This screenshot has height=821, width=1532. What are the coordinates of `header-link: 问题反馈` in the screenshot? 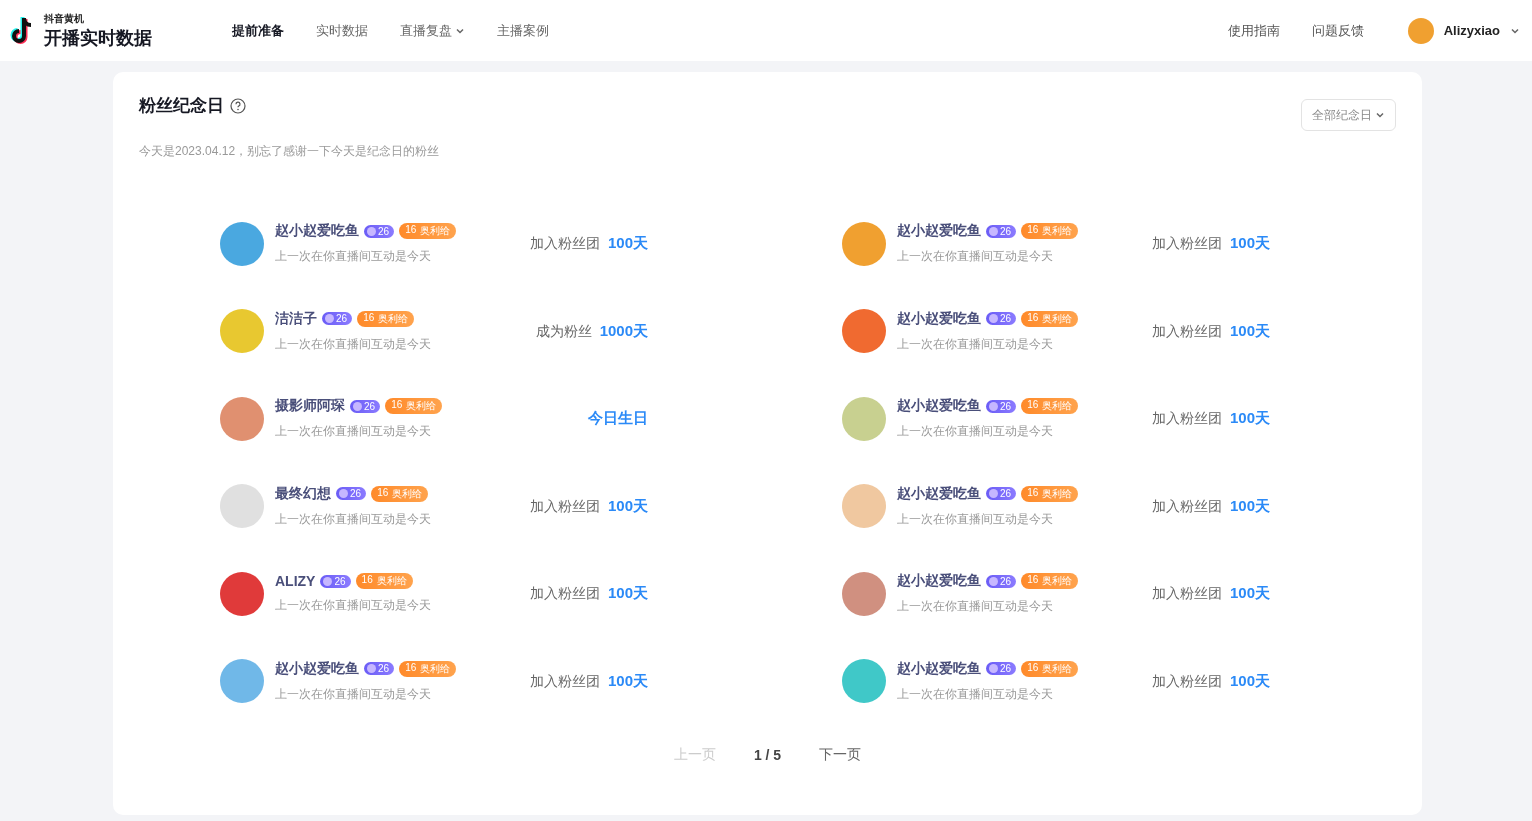 It's located at (1337, 30).